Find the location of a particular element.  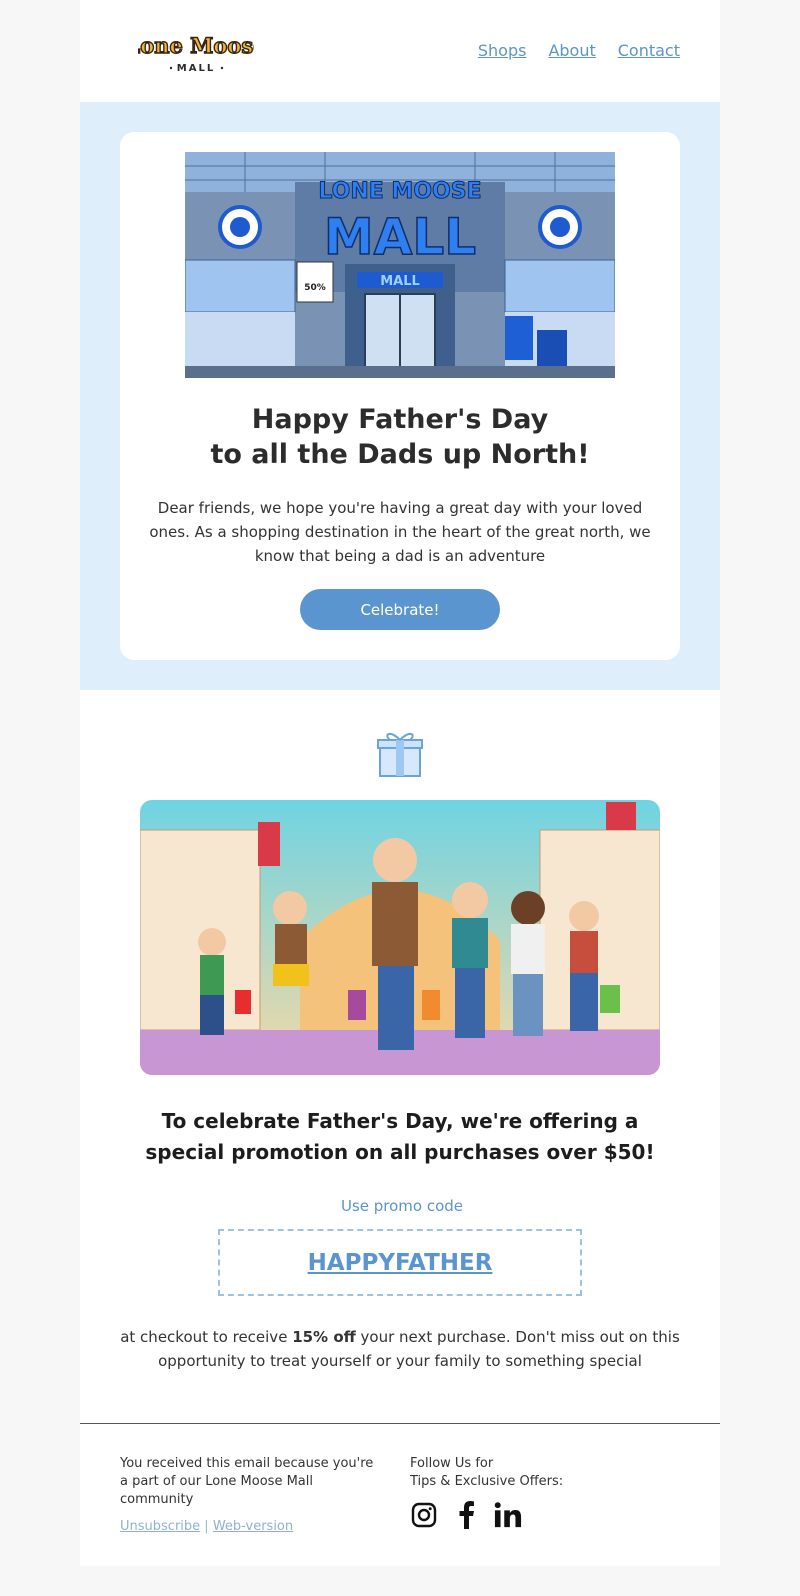

top-nav: Shops About Contact is located at coordinates (579, 50).